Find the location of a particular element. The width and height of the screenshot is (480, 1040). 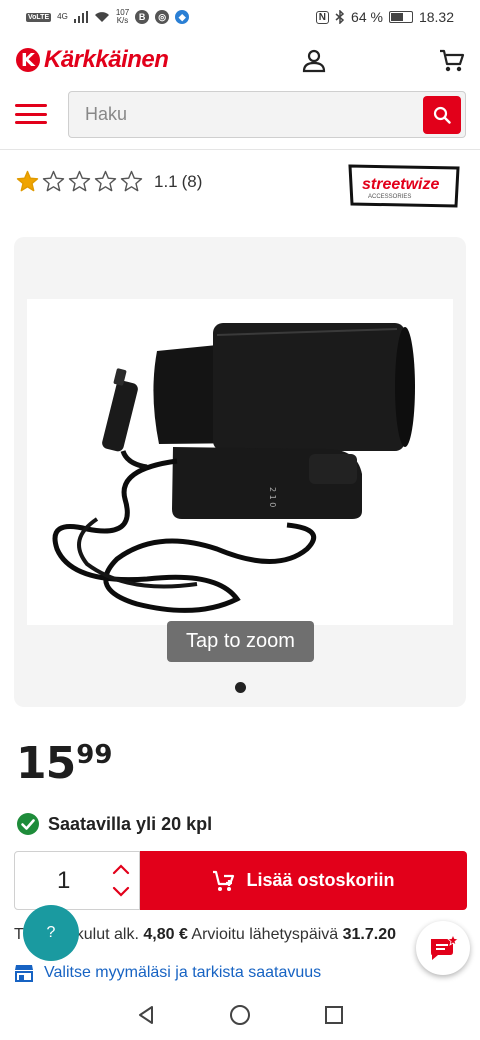

clock: 18.32 is located at coordinates (436, 17).